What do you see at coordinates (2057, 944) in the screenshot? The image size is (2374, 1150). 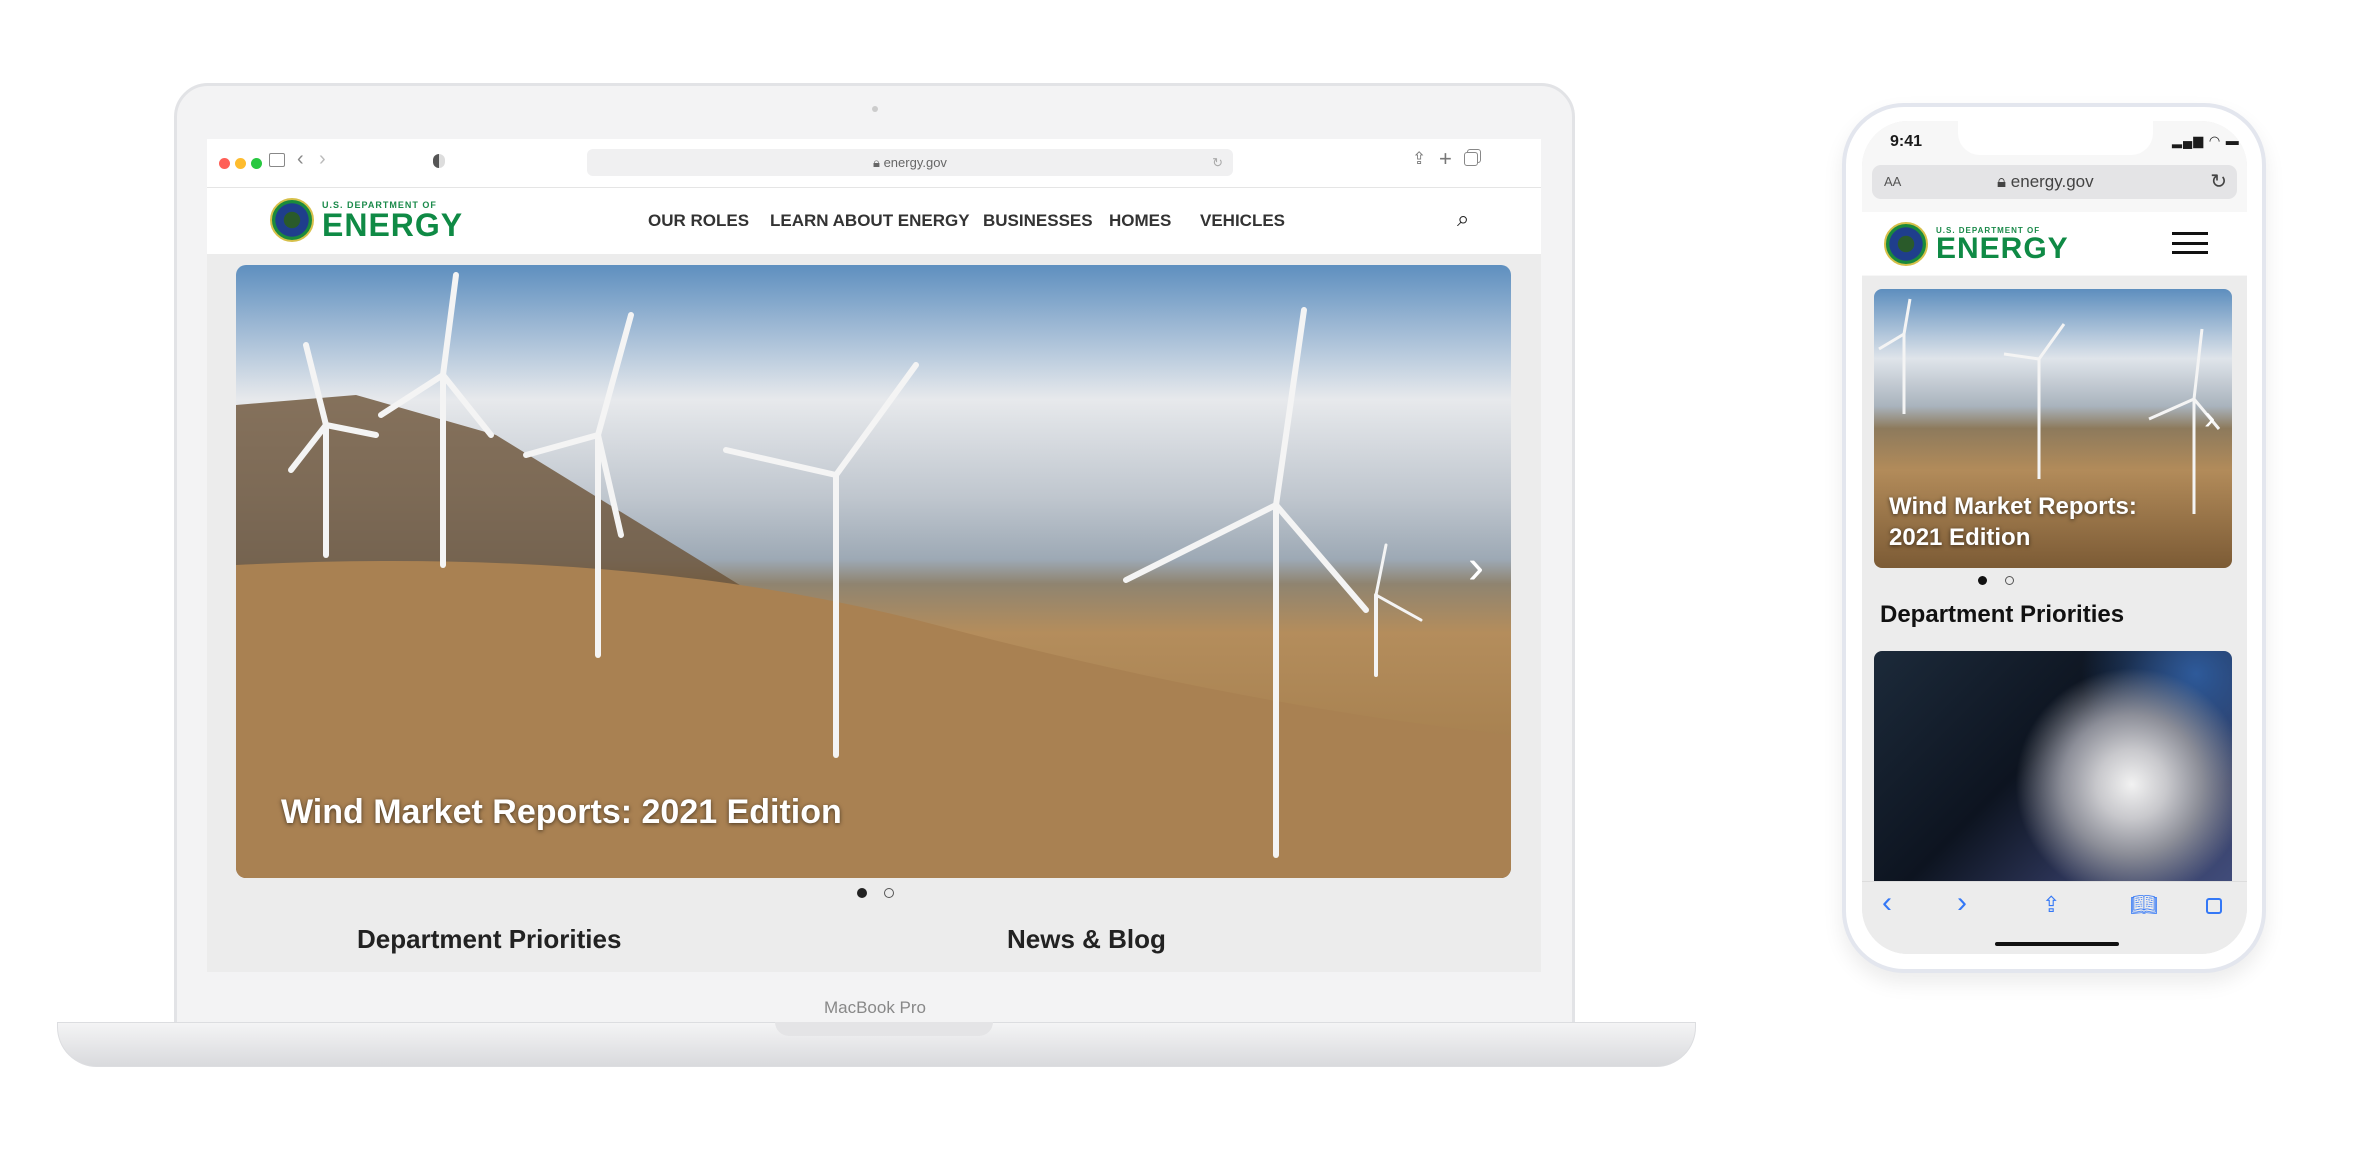 I see `home-indicator` at bounding box center [2057, 944].